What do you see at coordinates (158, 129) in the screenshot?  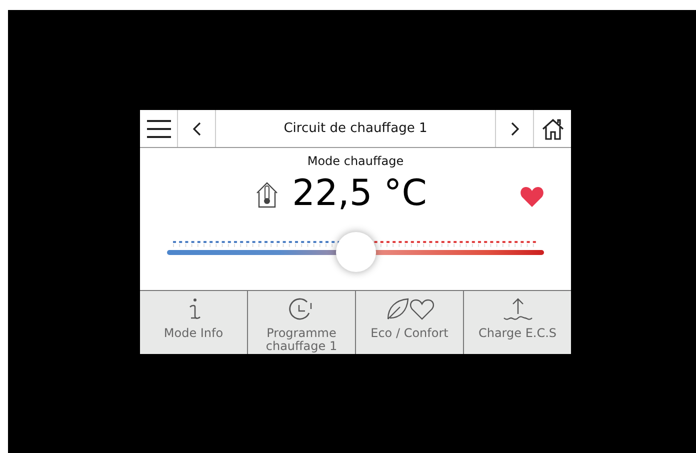 I see `menu-icon` at bounding box center [158, 129].